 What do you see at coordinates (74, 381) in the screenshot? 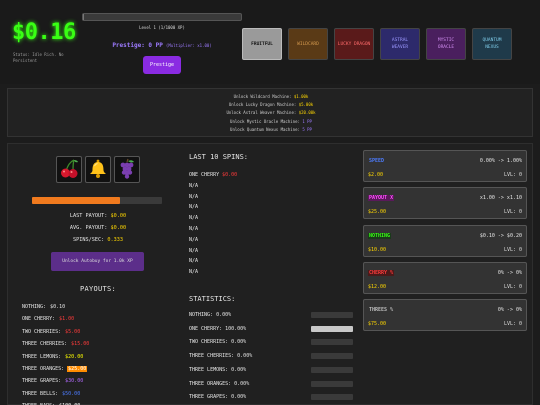
I see `payout-value: $30.00` at bounding box center [74, 381].